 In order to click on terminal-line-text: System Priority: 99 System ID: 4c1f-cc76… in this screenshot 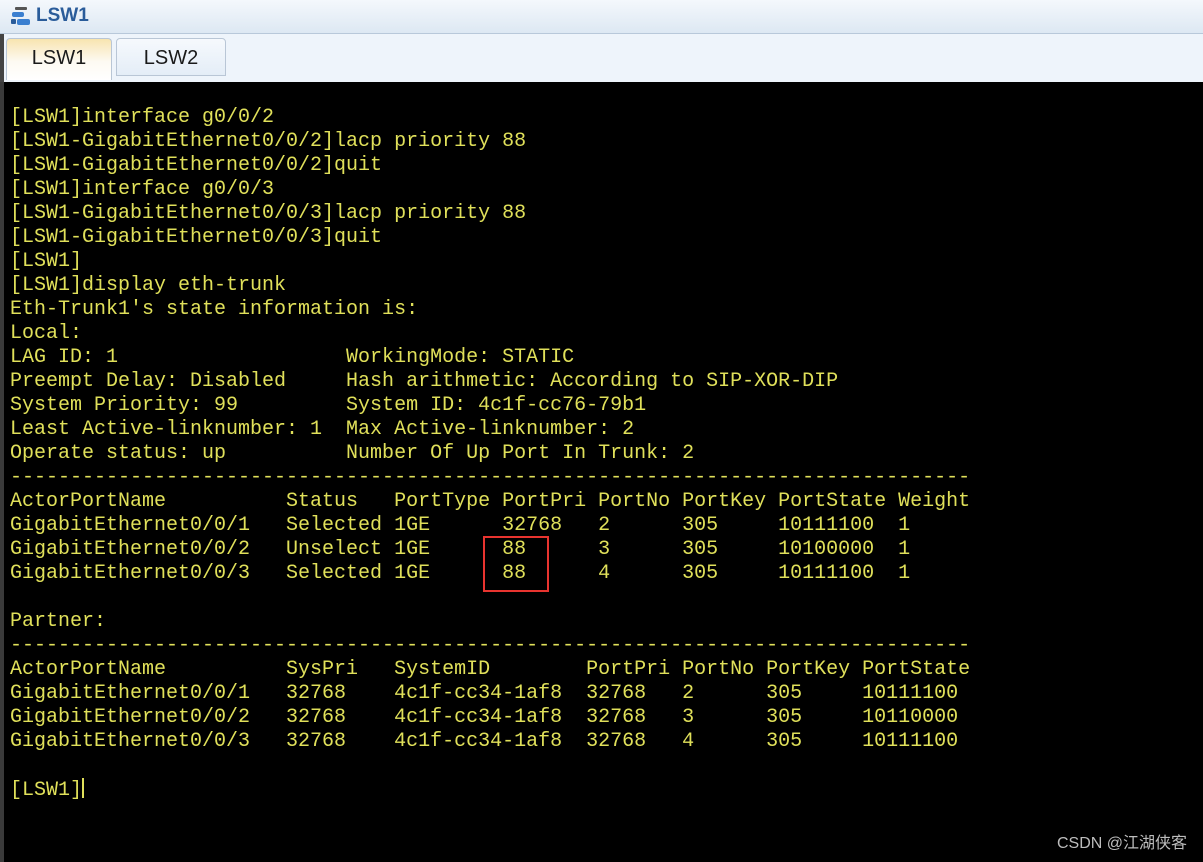, I will do `click(328, 405)`.